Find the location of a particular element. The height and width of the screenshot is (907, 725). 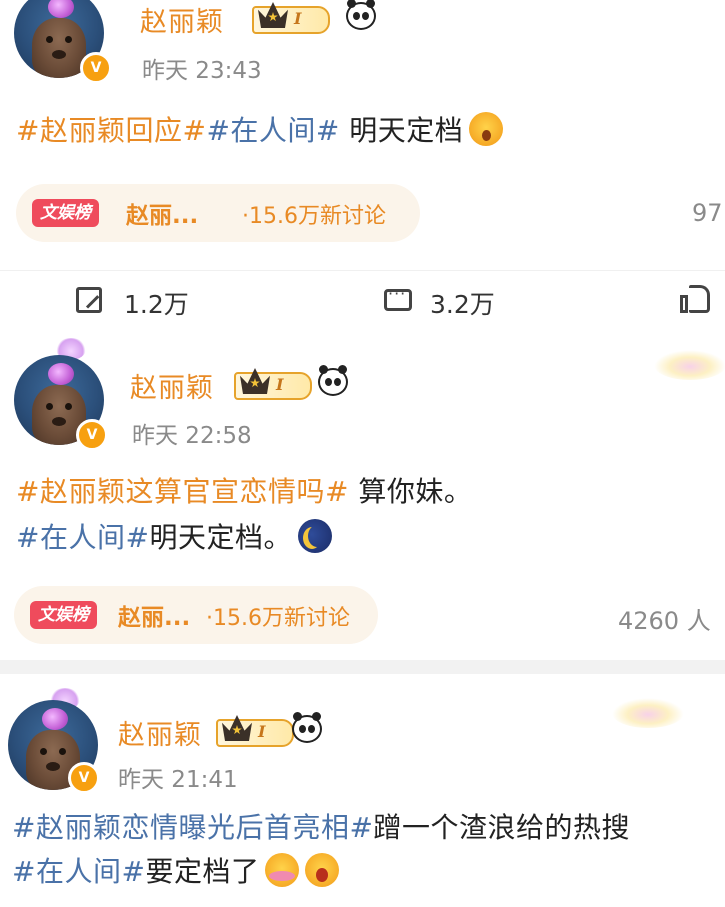

username: 赵丽颖 is located at coordinates (160, 732).